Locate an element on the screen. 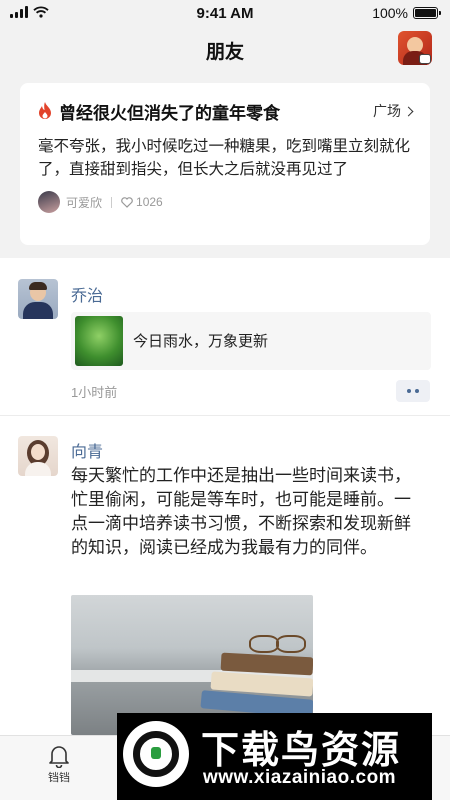 This screenshot has height=800, width=450. plaza-link: 广场 is located at coordinates (393, 111).